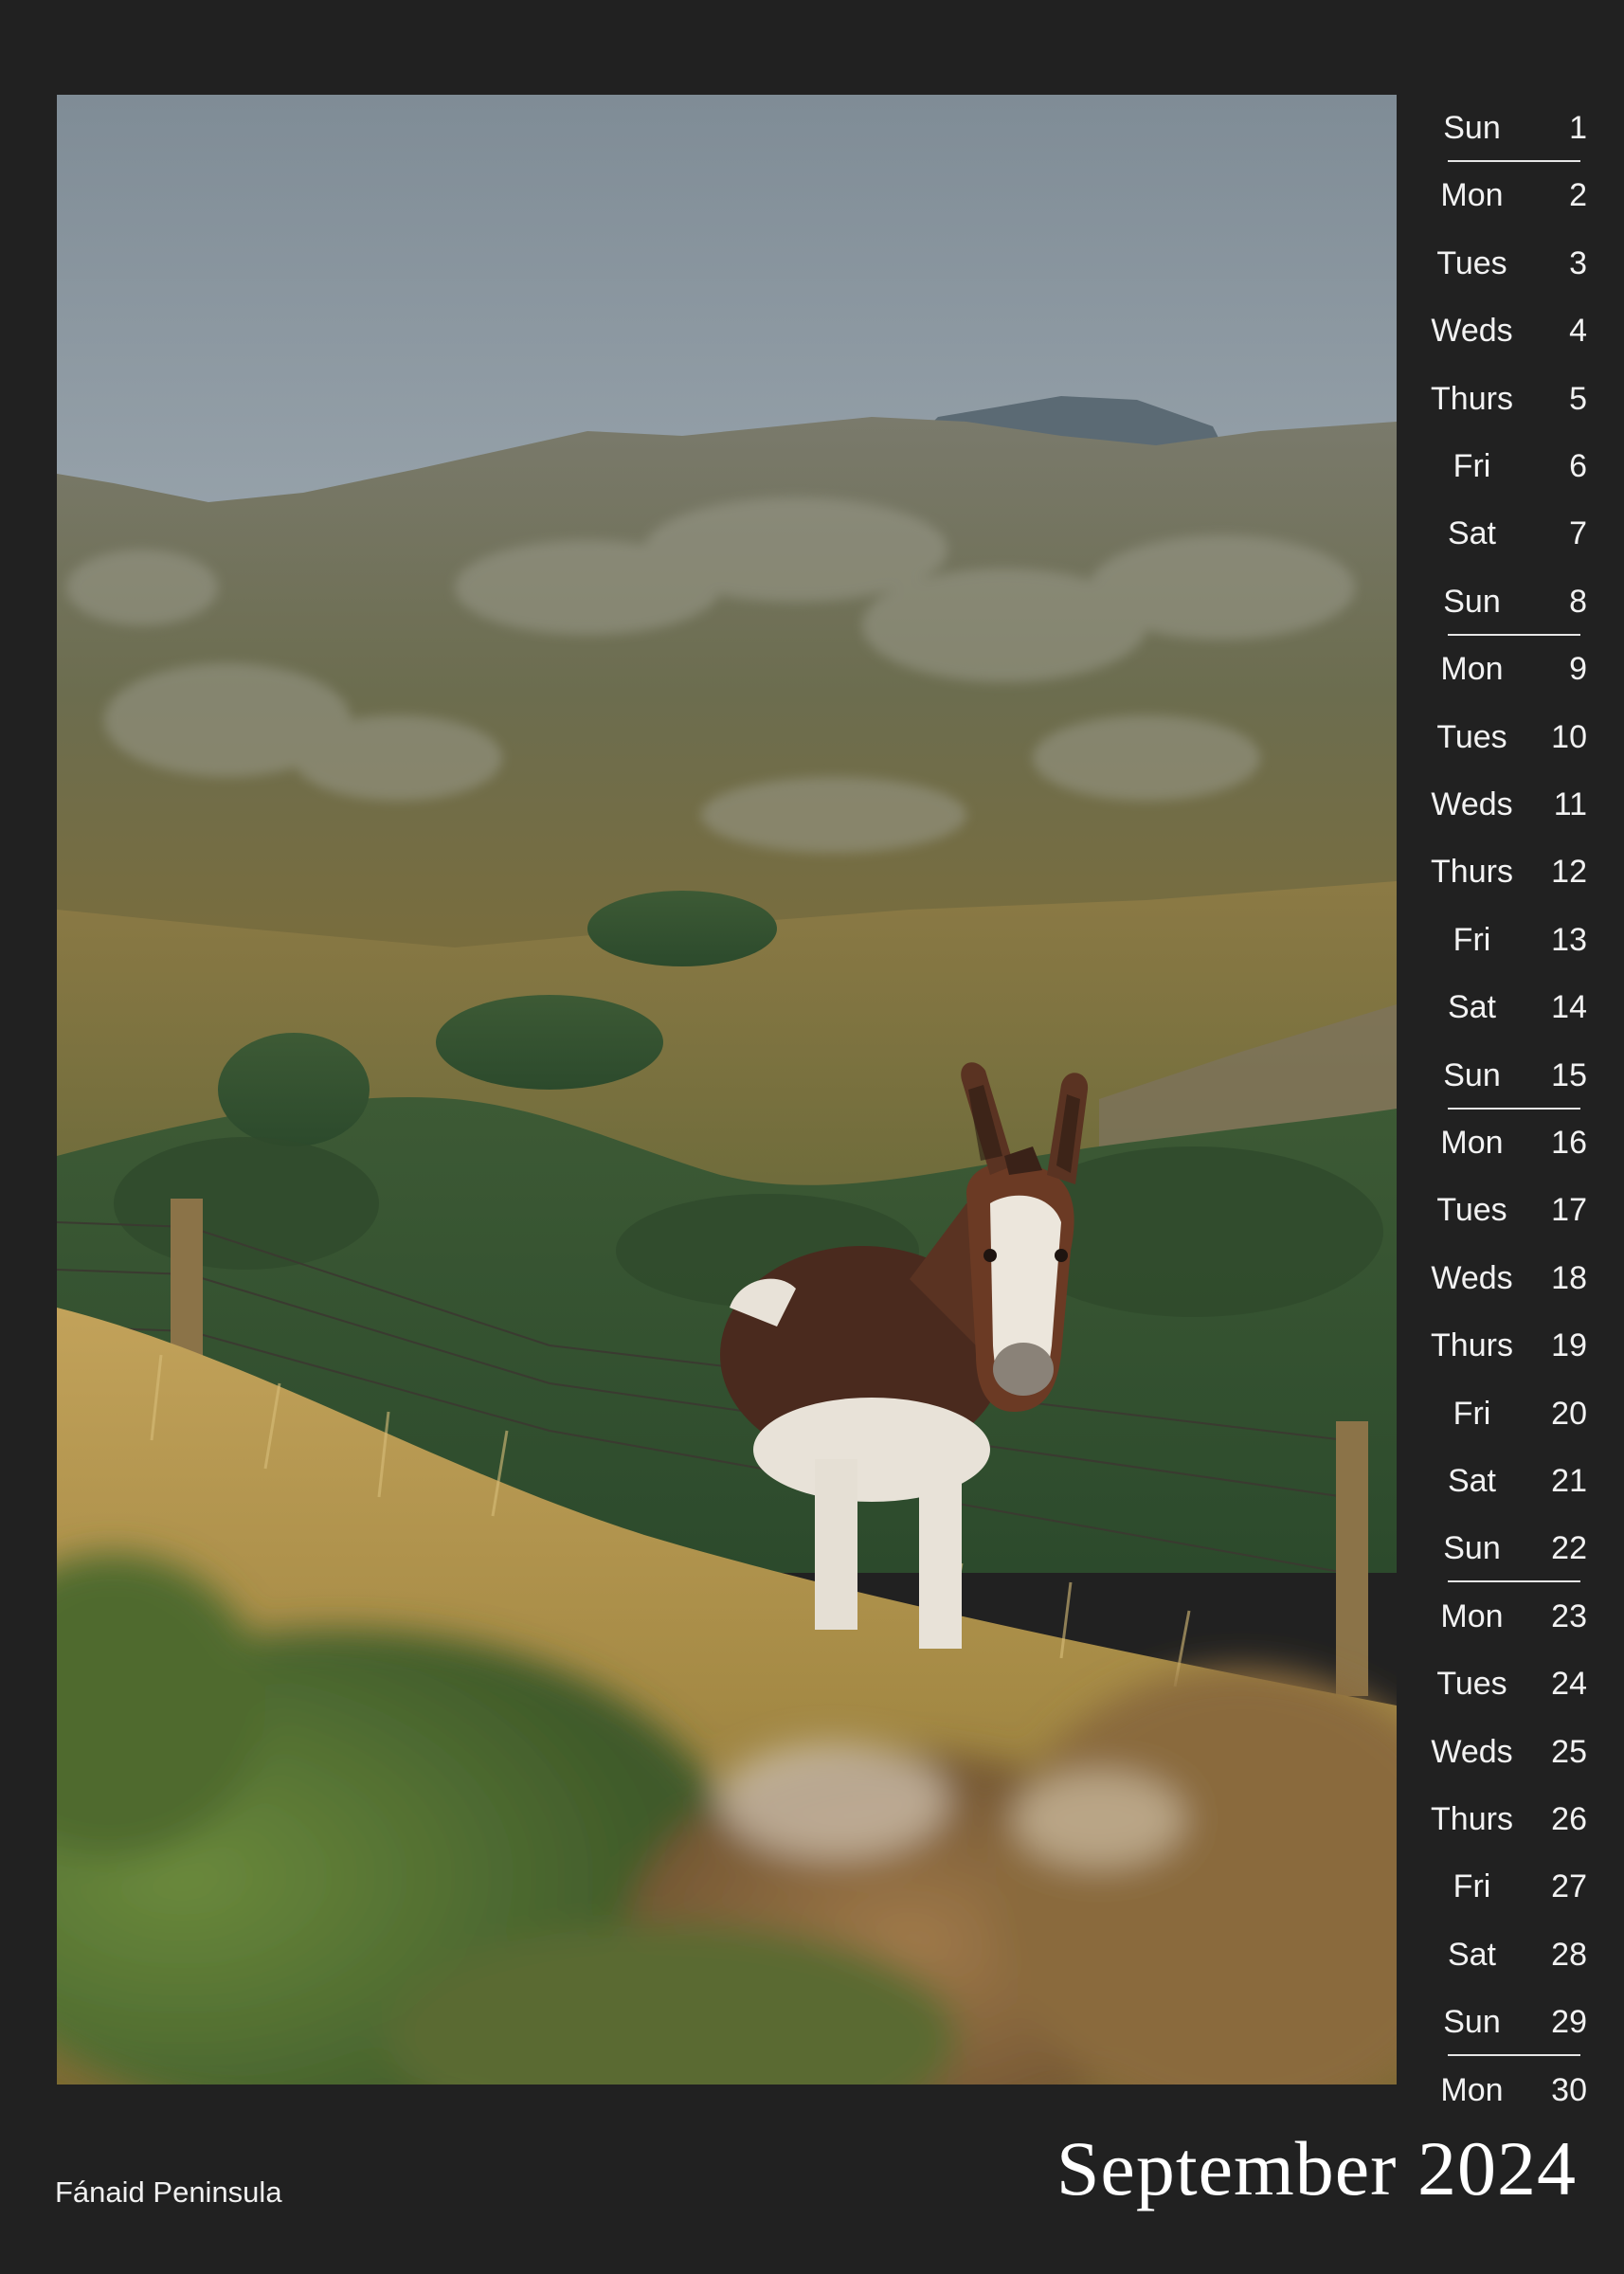  Describe the element at coordinates (1569, 939) in the screenshot. I see `day-number: 13` at that location.